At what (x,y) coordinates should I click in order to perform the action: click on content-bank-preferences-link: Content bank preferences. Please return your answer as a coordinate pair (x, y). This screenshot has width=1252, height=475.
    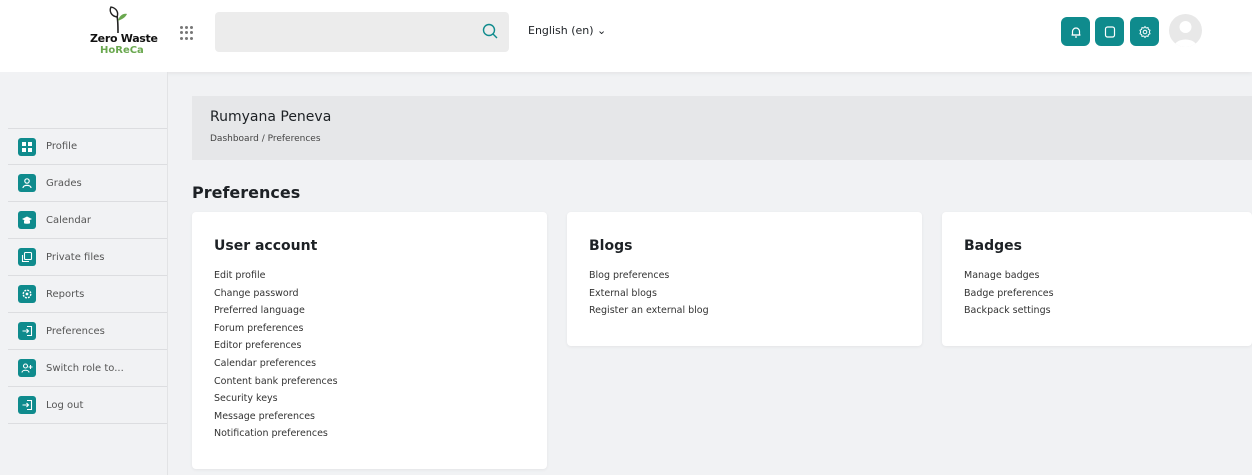
    Looking at the image, I should click on (276, 382).